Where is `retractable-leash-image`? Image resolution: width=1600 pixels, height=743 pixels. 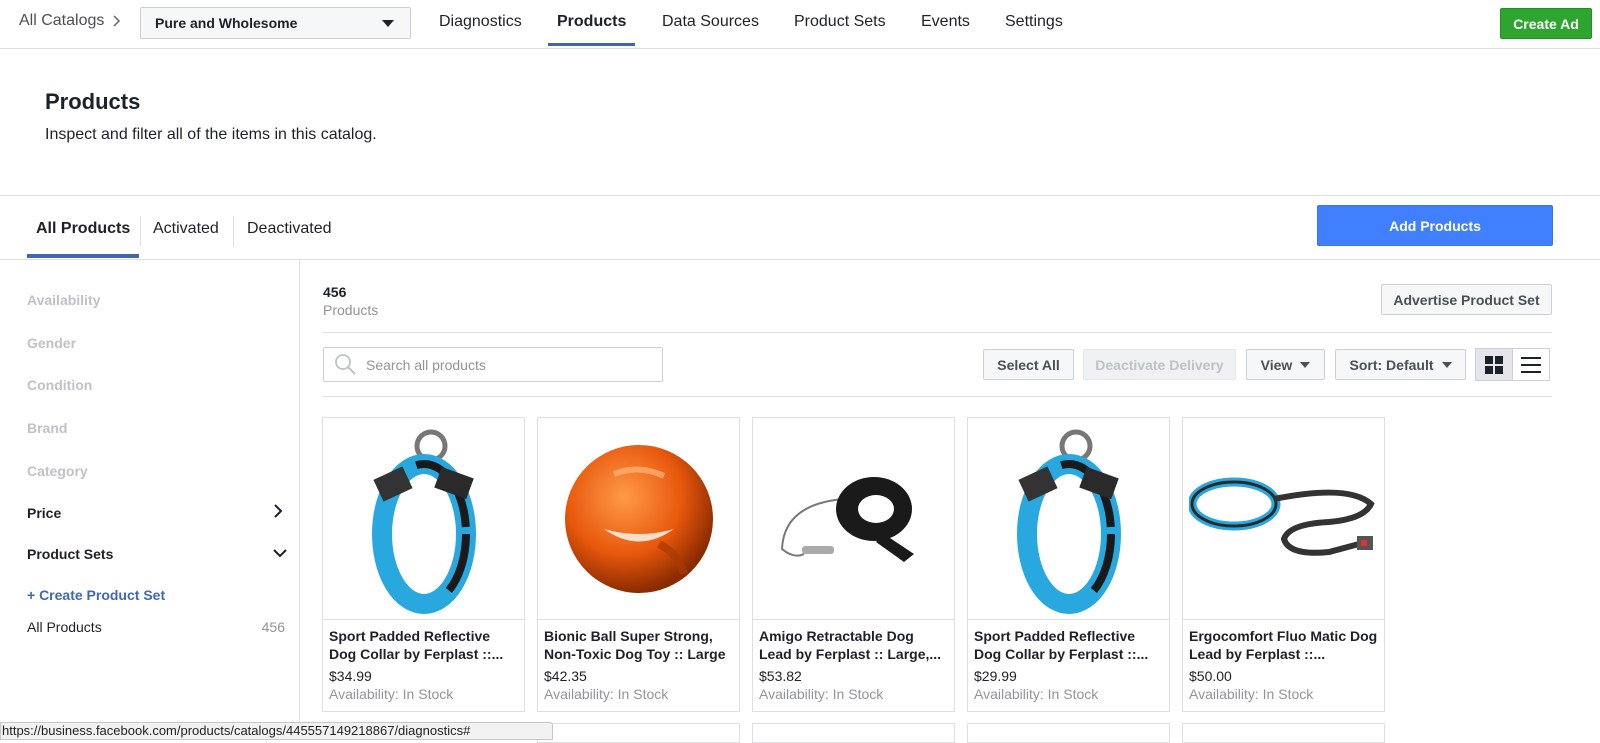
retractable-leash-image is located at coordinates (847, 519).